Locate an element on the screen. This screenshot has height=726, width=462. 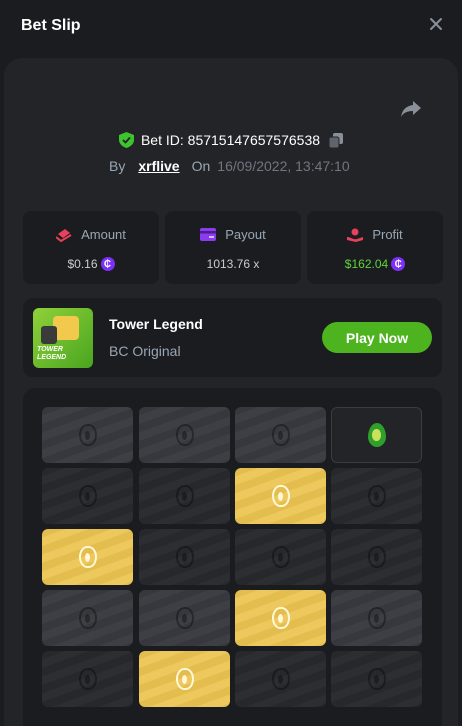
amount-value: $0.16 is located at coordinates (82, 264).